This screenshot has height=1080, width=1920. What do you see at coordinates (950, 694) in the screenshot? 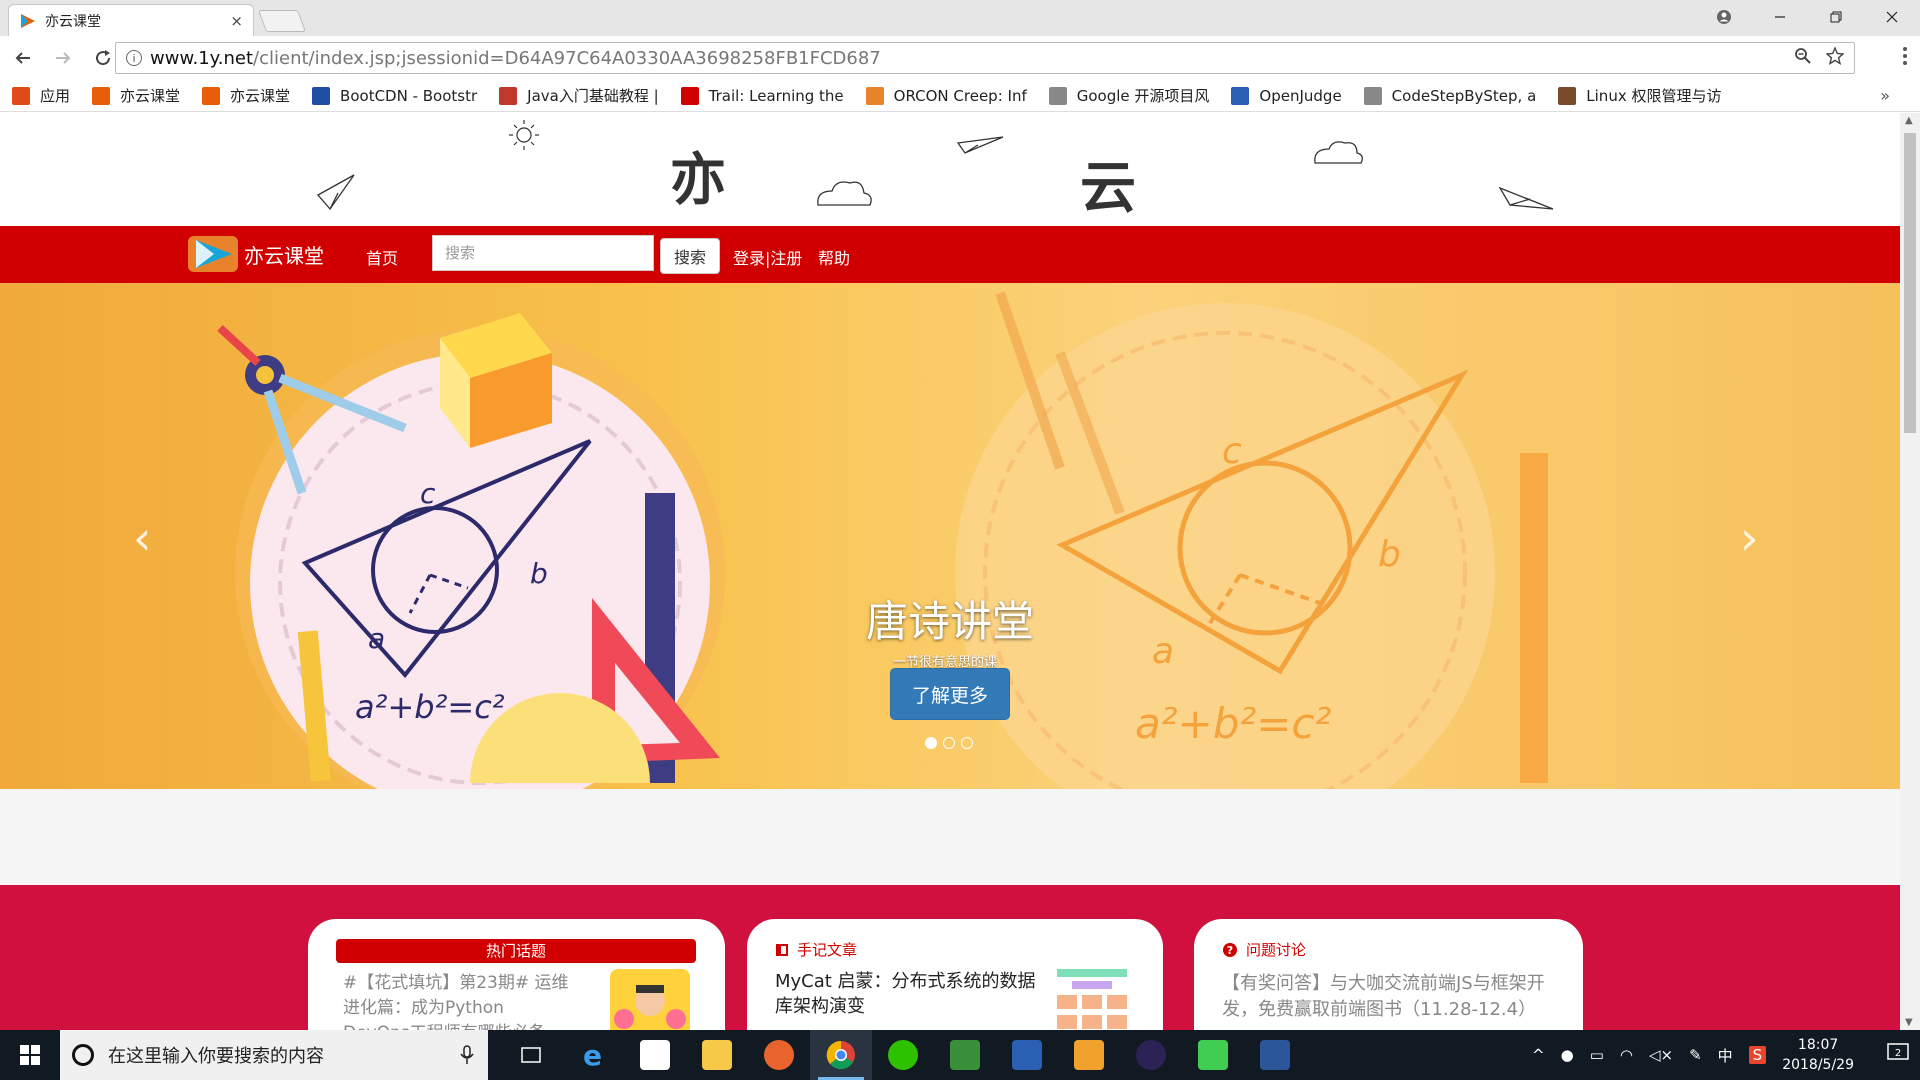
I see `carousel-learn-more-button: 了解更多` at bounding box center [950, 694].